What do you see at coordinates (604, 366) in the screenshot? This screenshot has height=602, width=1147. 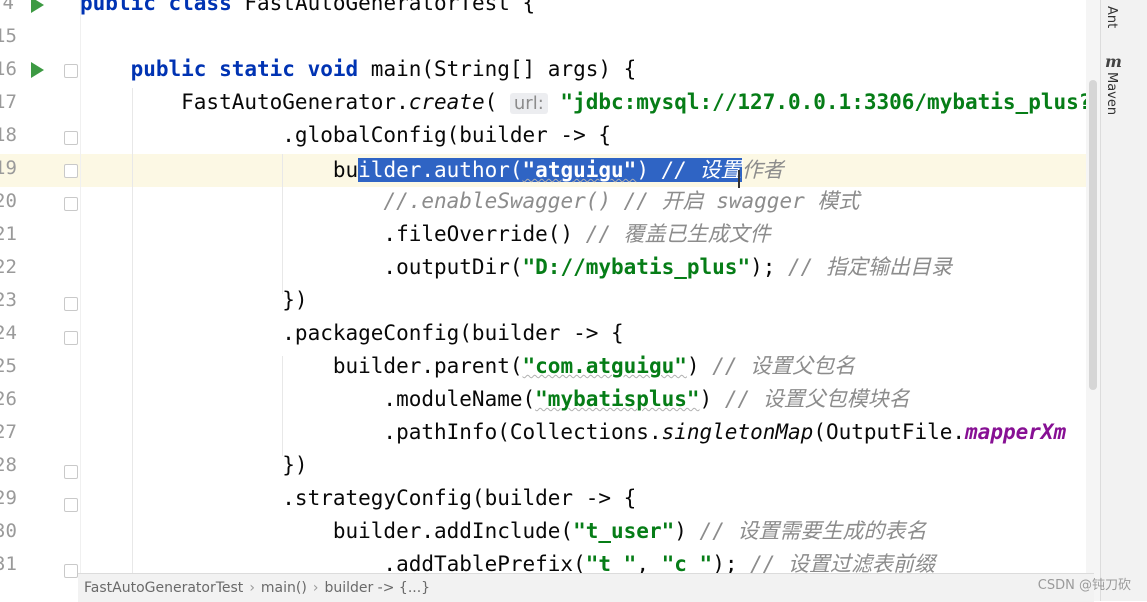 I see `string-literal: "com.atguigu"` at bounding box center [604, 366].